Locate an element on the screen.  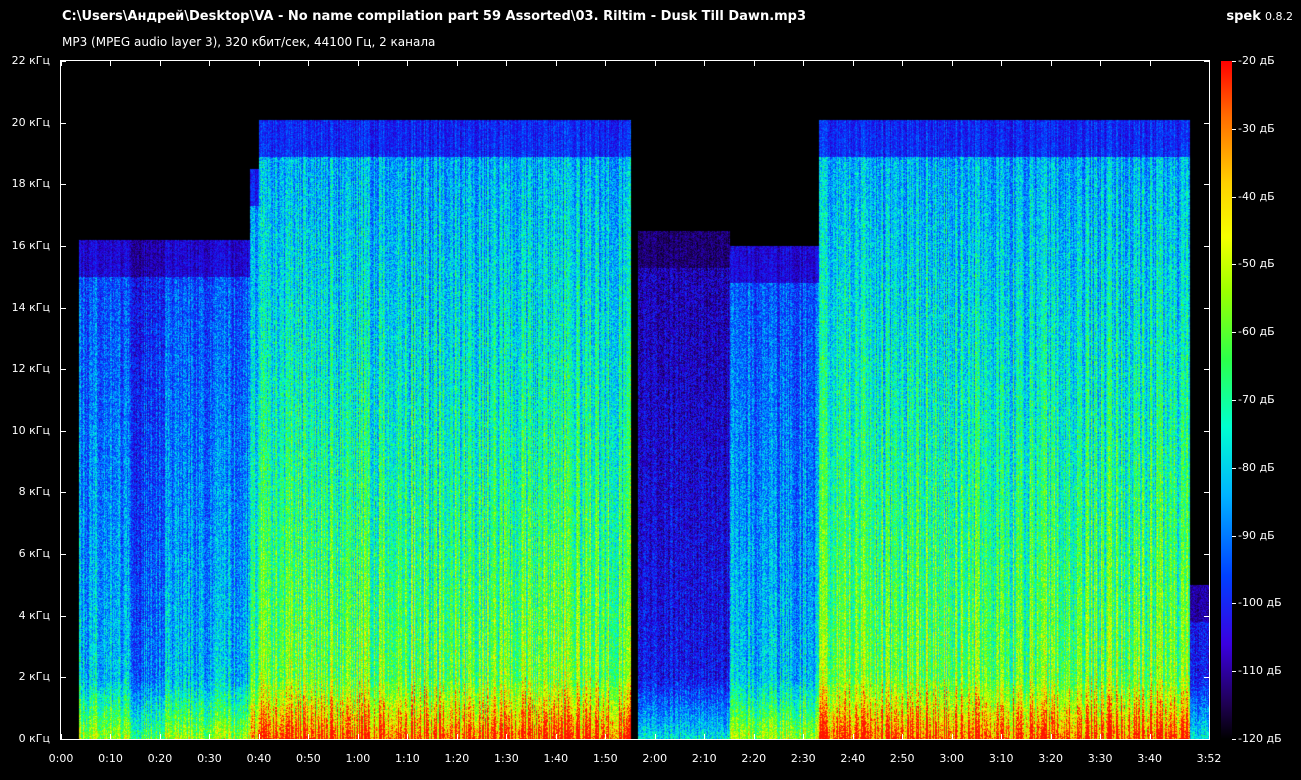
db-color-scale is located at coordinates (1226, 400).